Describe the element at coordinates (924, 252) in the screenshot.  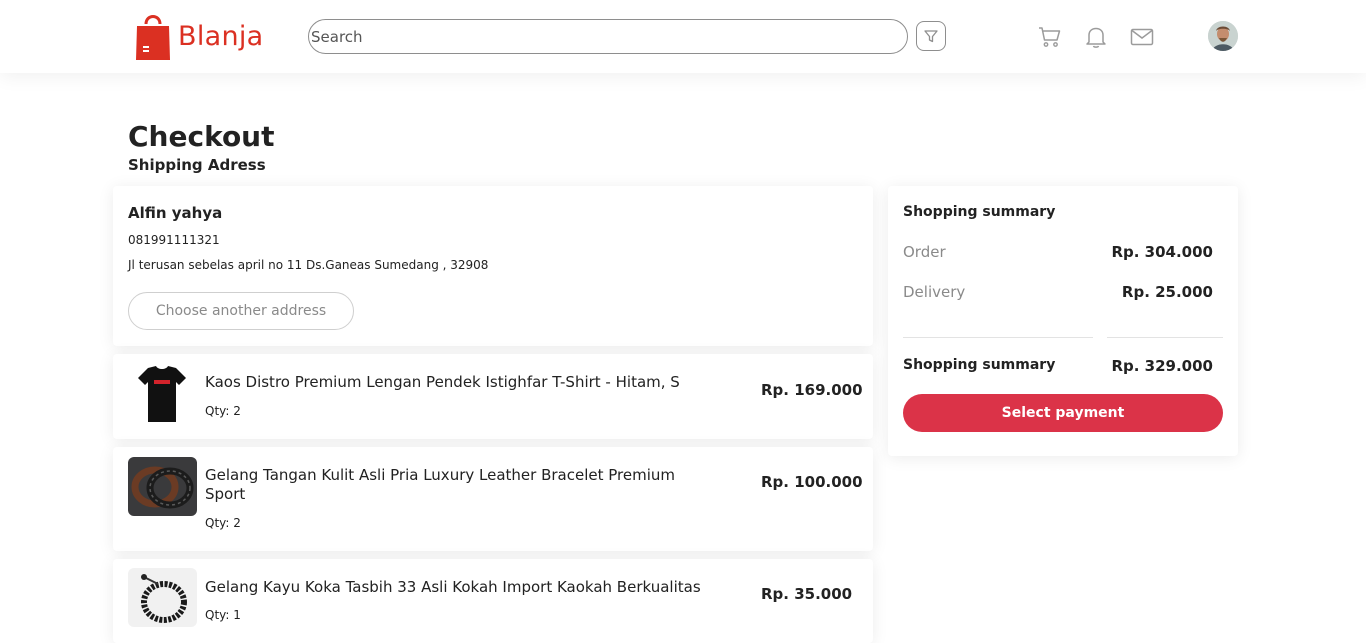
I see `order-label: Order` at that location.